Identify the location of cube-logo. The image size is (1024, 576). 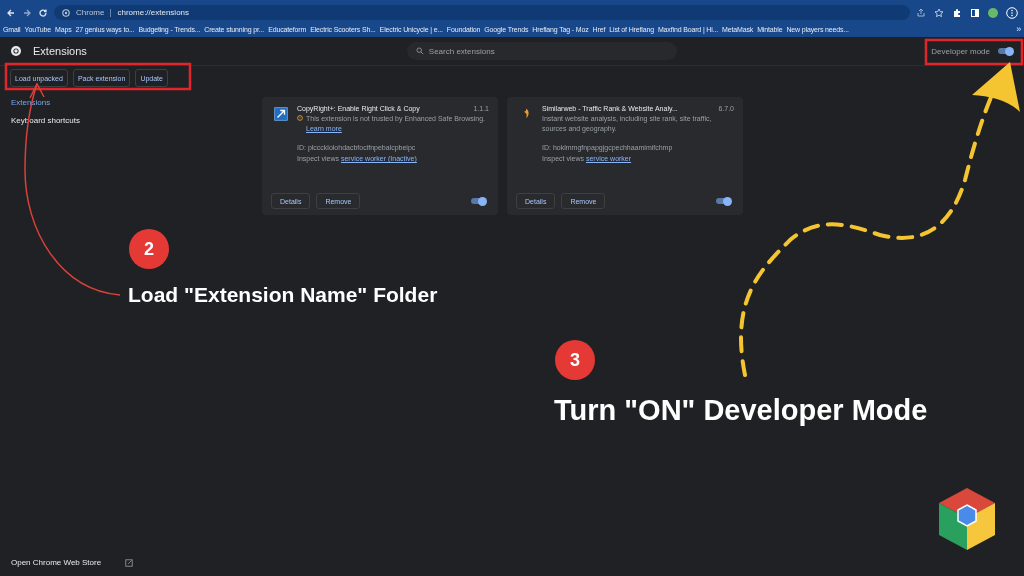
(967, 519).